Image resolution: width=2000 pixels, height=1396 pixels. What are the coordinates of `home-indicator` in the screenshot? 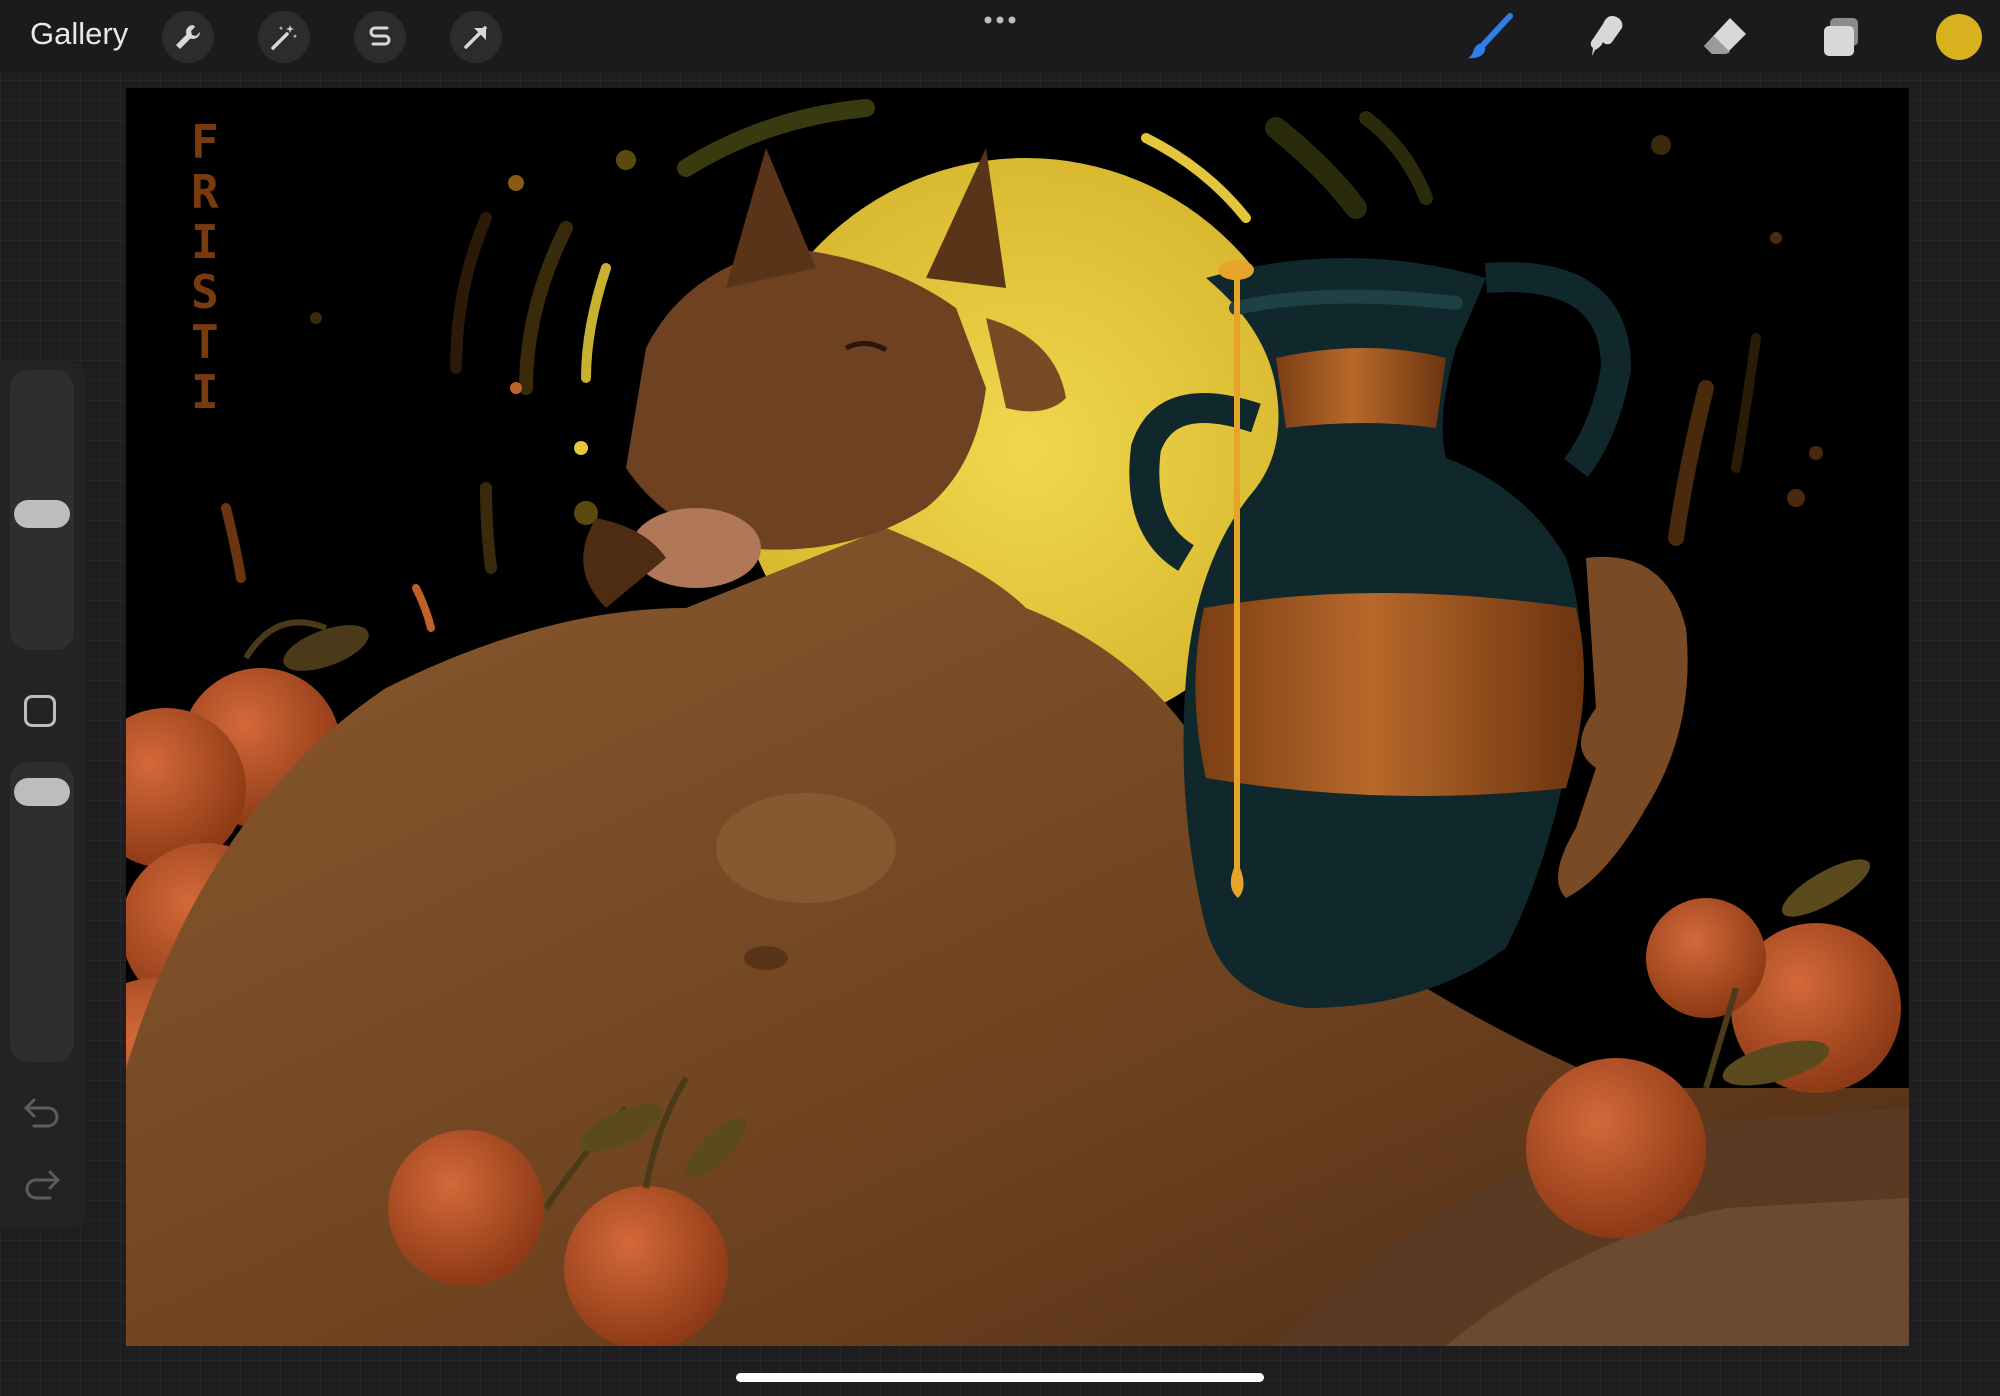 It's located at (1000, 1377).